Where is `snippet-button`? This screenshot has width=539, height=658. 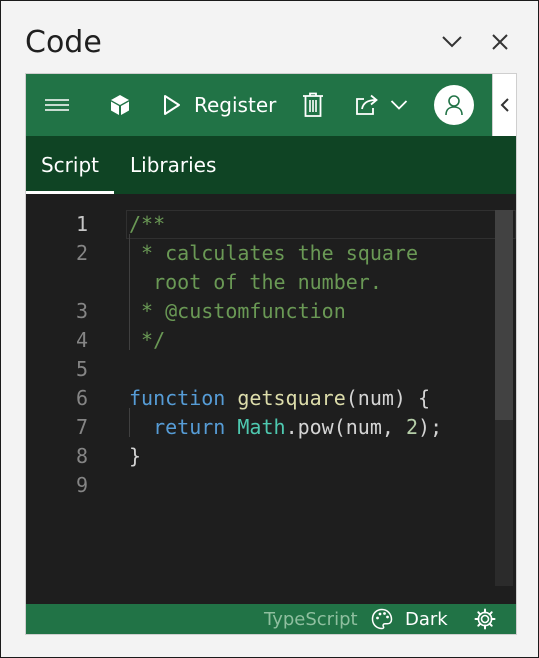 snippet-button is located at coordinates (120, 105).